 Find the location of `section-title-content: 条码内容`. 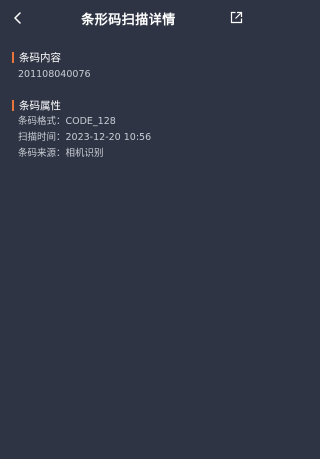

section-title-content: 条码内容 is located at coordinates (40, 57).